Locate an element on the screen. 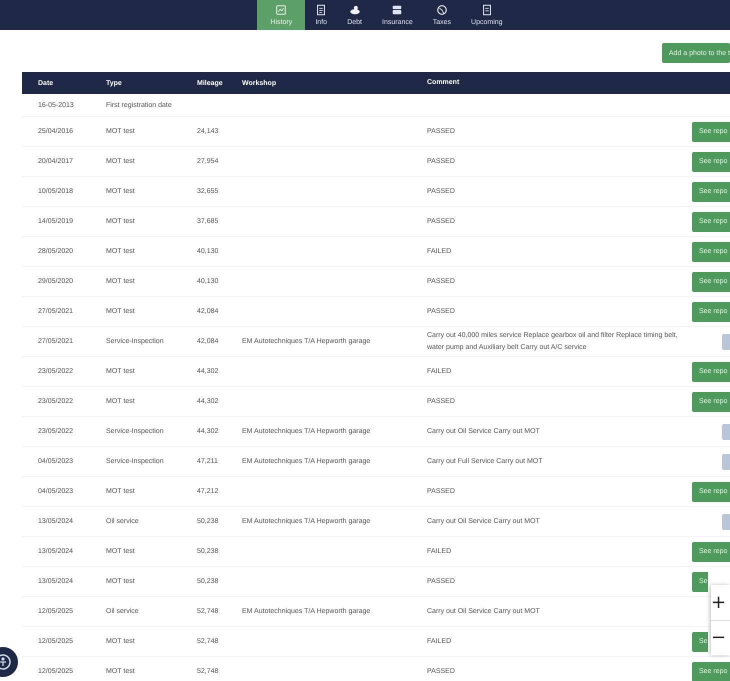  zoom-out-button: − is located at coordinates (720, 637).